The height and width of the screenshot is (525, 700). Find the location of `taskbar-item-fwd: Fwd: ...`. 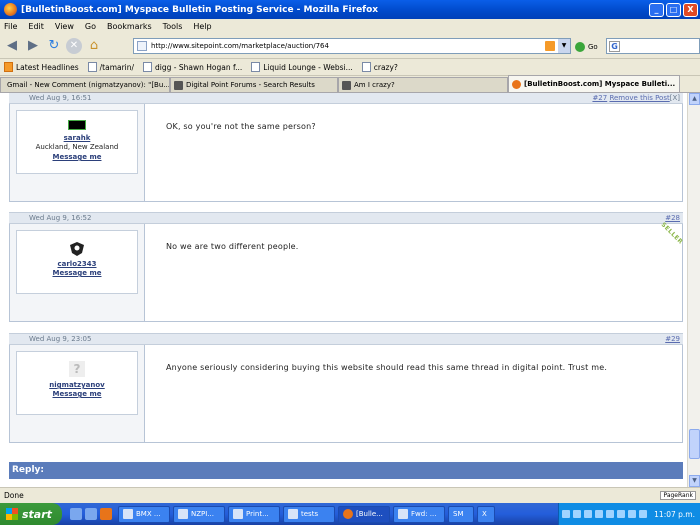

taskbar-item-fwd: Fwd: ... is located at coordinates (419, 514).